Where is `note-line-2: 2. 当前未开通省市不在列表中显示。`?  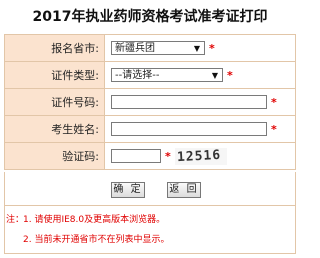 note-line-2: 2. 当前未开通省市不在列表中显示。 is located at coordinates (96, 240).